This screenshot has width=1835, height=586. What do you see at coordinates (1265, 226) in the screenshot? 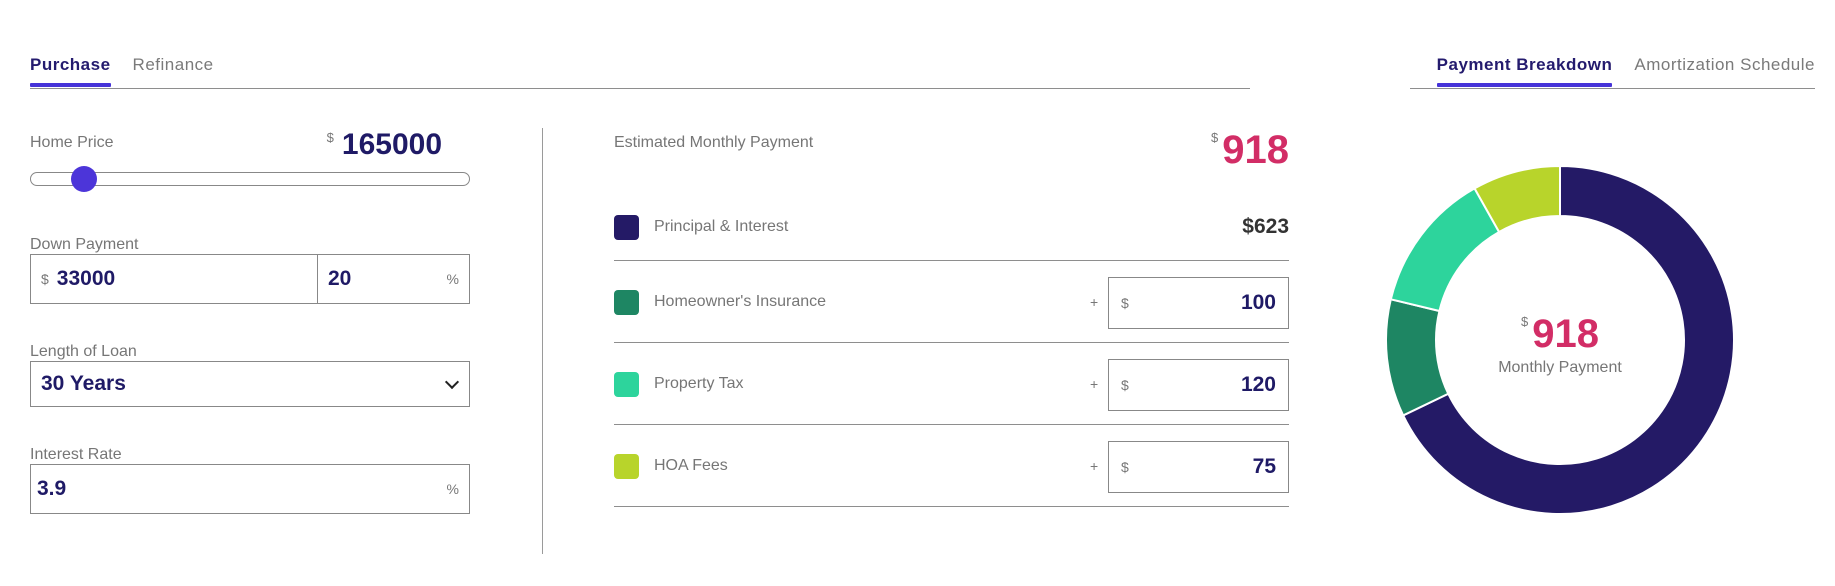
I see `principal-interest-amount: $623` at bounding box center [1265, 226].